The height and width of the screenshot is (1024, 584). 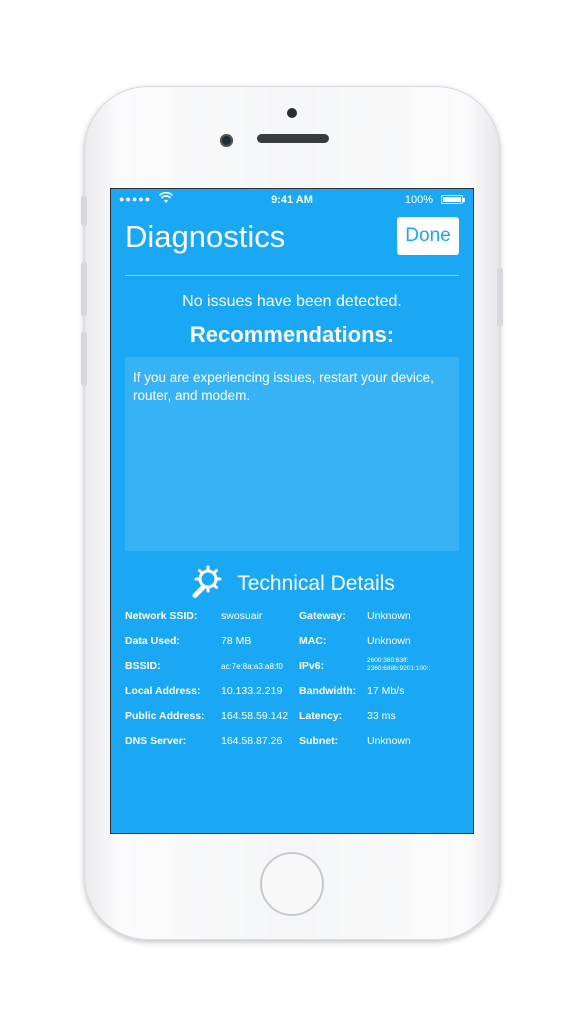 What do you see at coordinates (255, 716) in the screenshot?
I see `detail-value: 164.58.59.142` at bounding box center [255, 716].